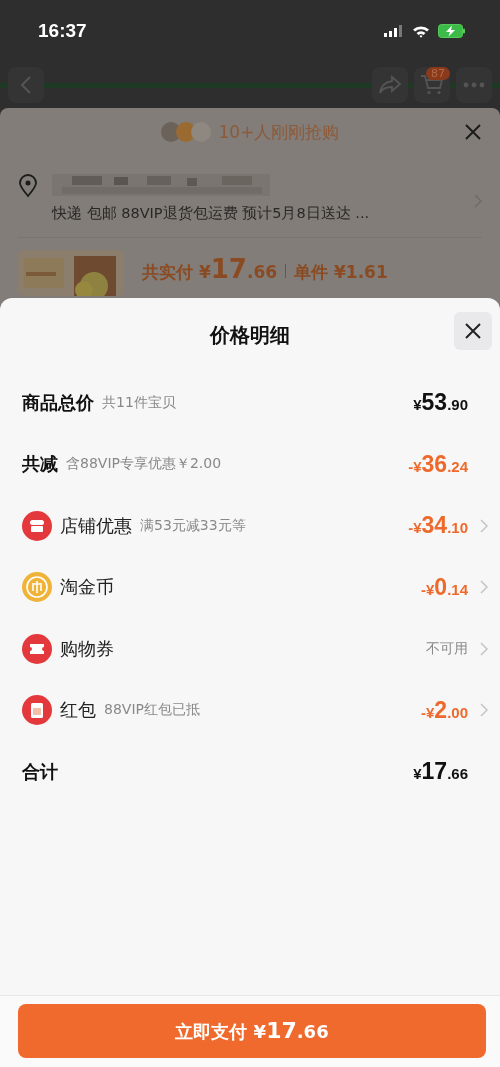 This screenshot has height=1067, width=500. What do you see at coordinates (447, 648) in the screenshot?
I see `status-text: 不可用` at bounding box center [447, 648].